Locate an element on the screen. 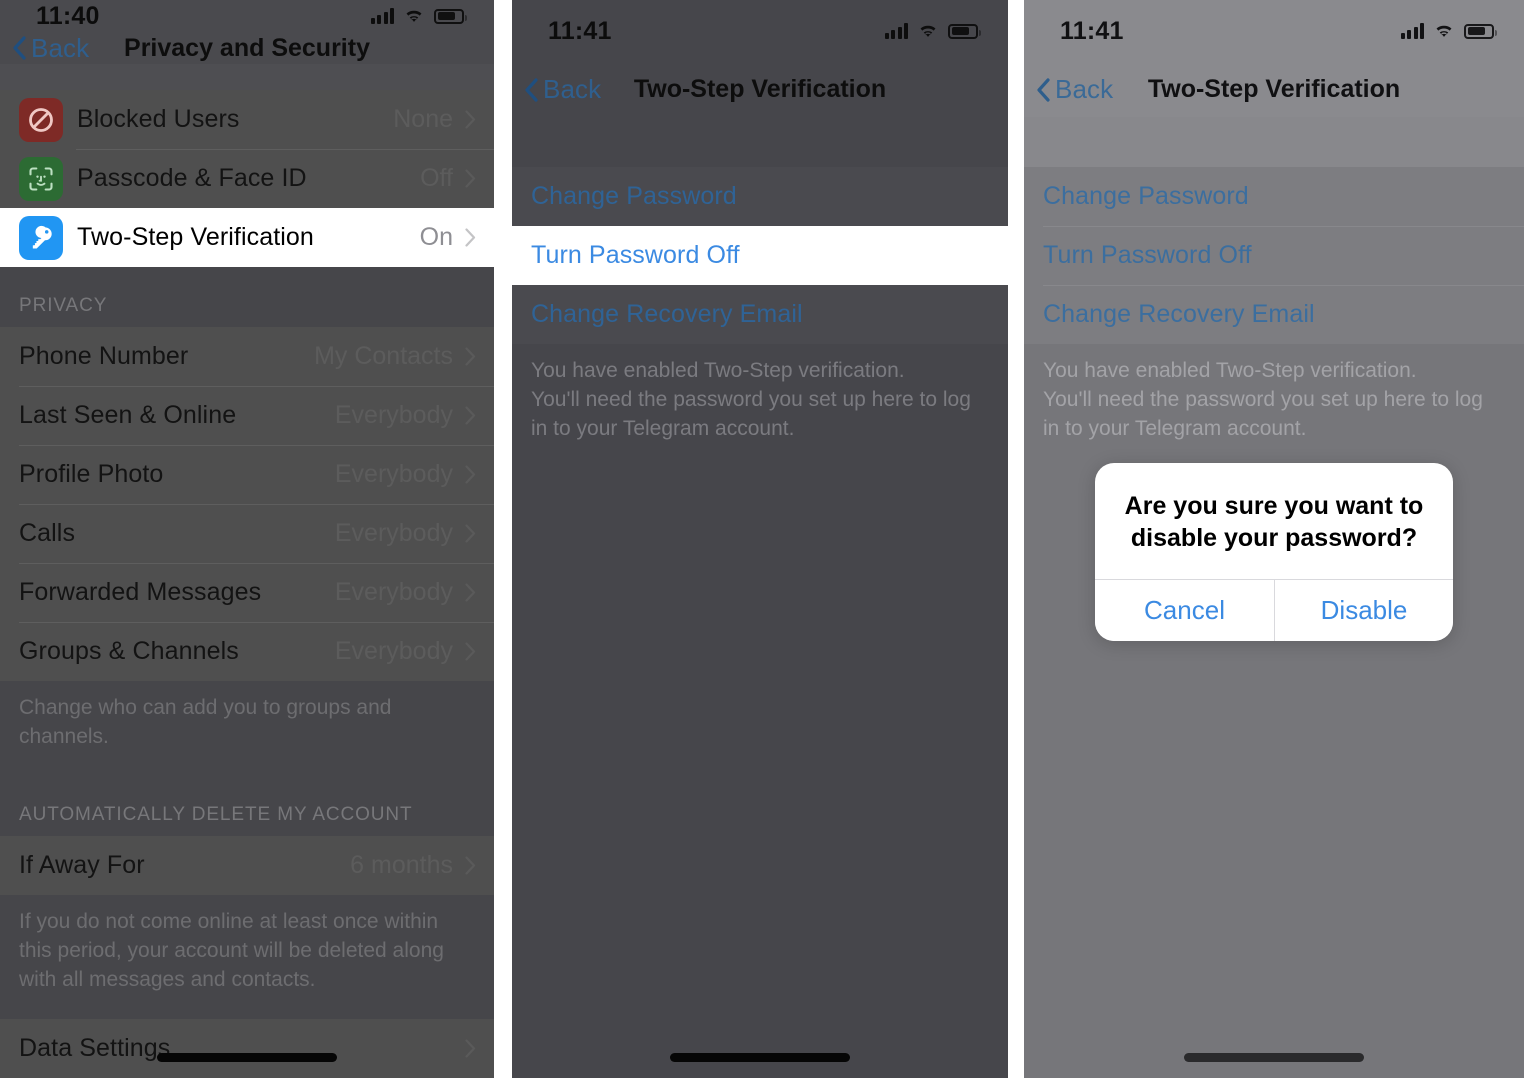 This screenshot has height=1078, width=1524. row-value: Off is located at coordinates (436, 178).